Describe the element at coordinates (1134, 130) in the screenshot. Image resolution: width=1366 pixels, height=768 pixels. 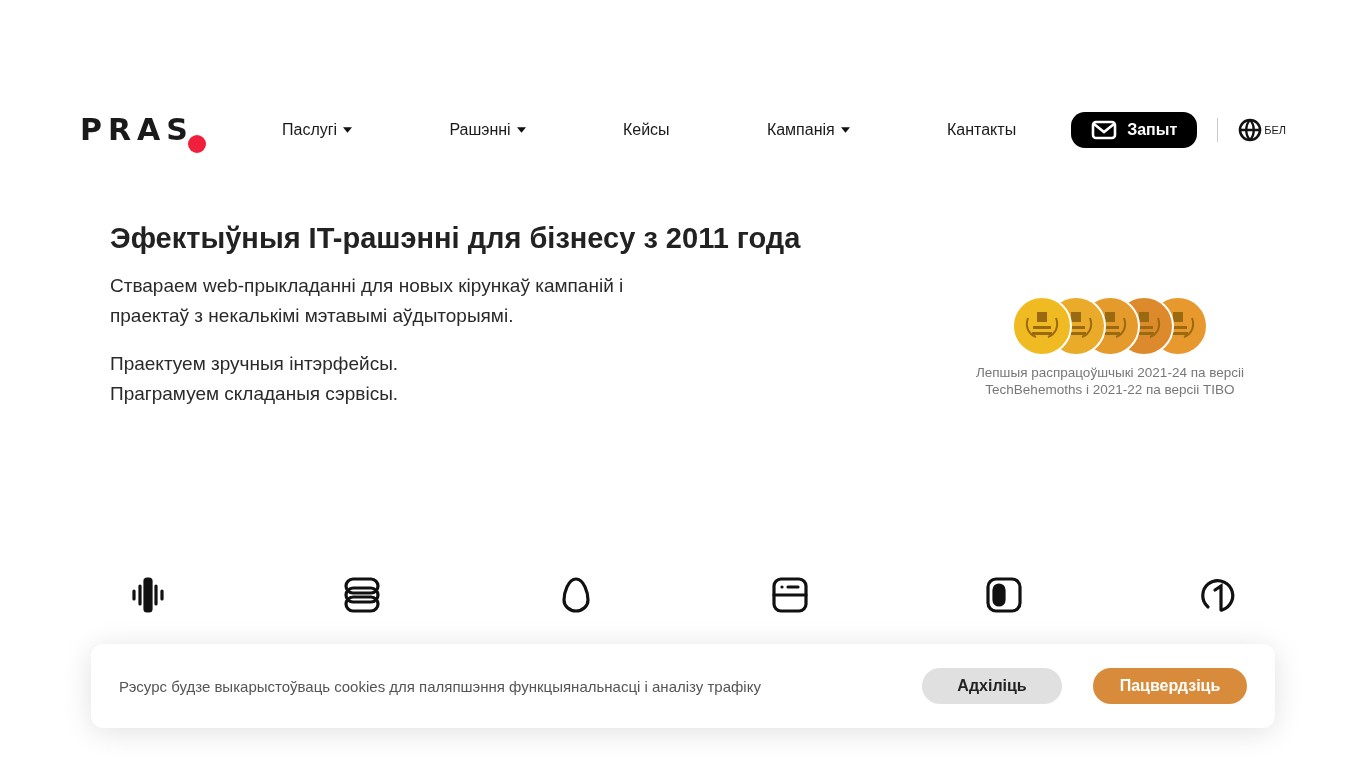
I see `request-button: Запыт` at that location.